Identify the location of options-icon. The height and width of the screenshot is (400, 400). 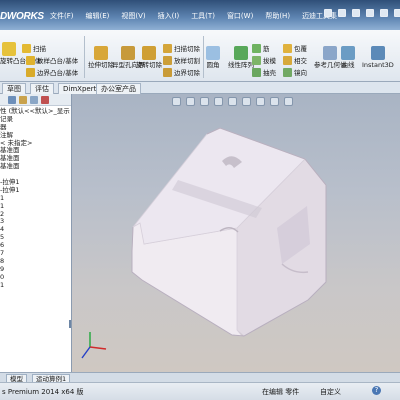
(397, 13).